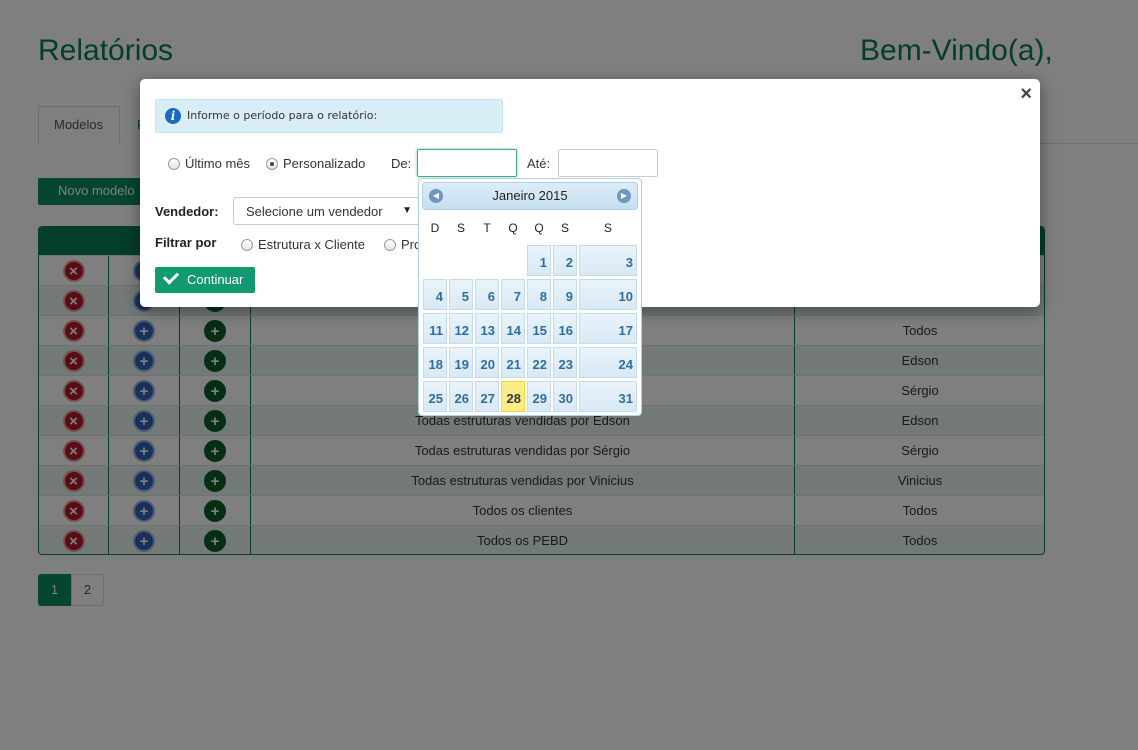 This screenshot has width=1138, height=750. Describe the element at coordinates (513, 396) in the screenshot. I see `calendar-day: 28` at that location.